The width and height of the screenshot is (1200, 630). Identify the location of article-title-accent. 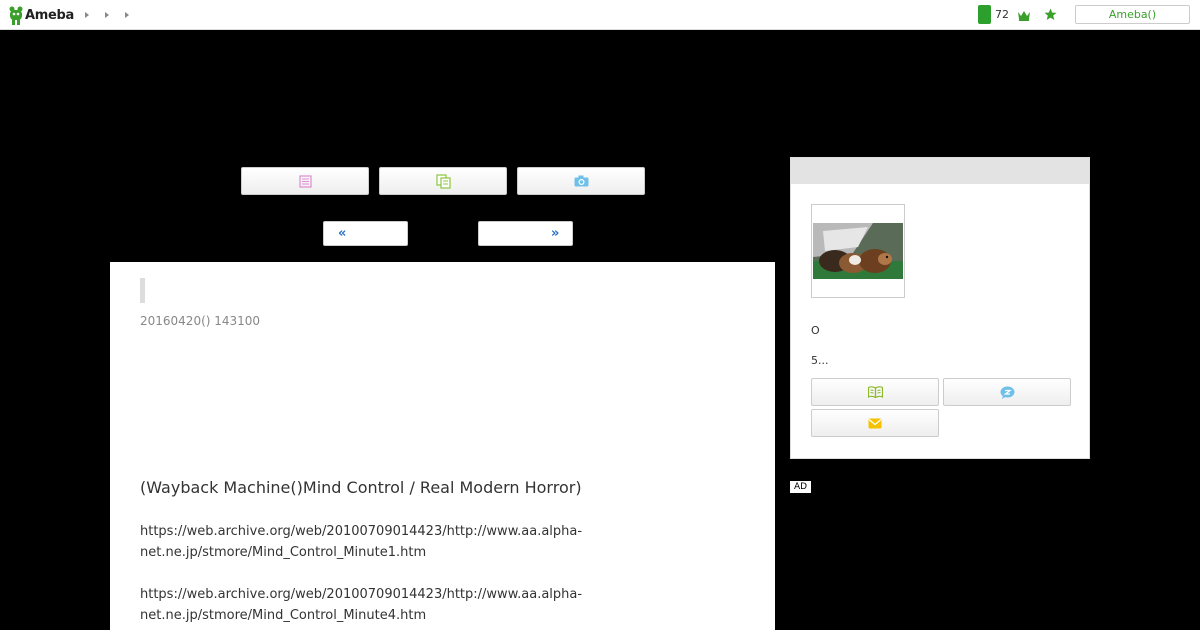
(142, 290).